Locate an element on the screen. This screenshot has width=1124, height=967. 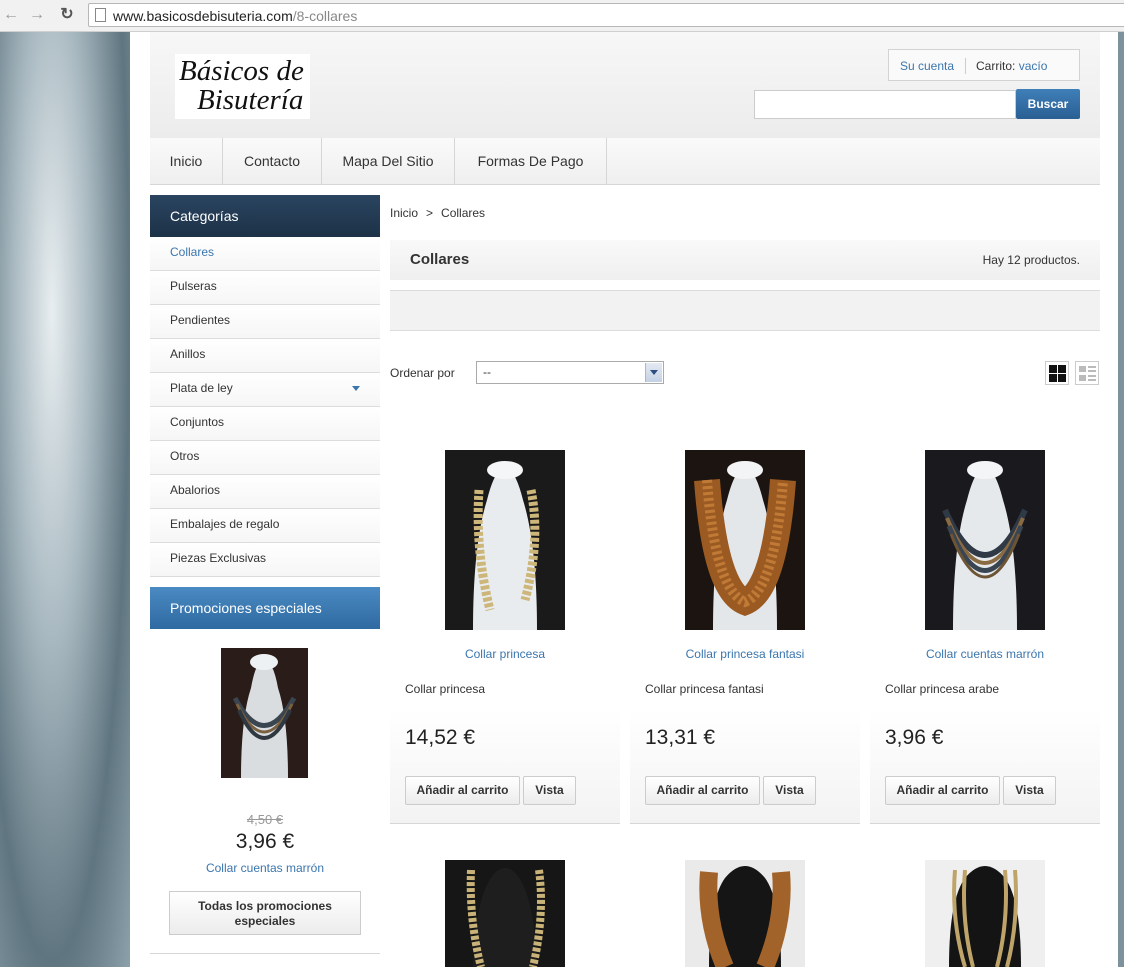
expand-arrow-icon is located at coordinates (356, 388).